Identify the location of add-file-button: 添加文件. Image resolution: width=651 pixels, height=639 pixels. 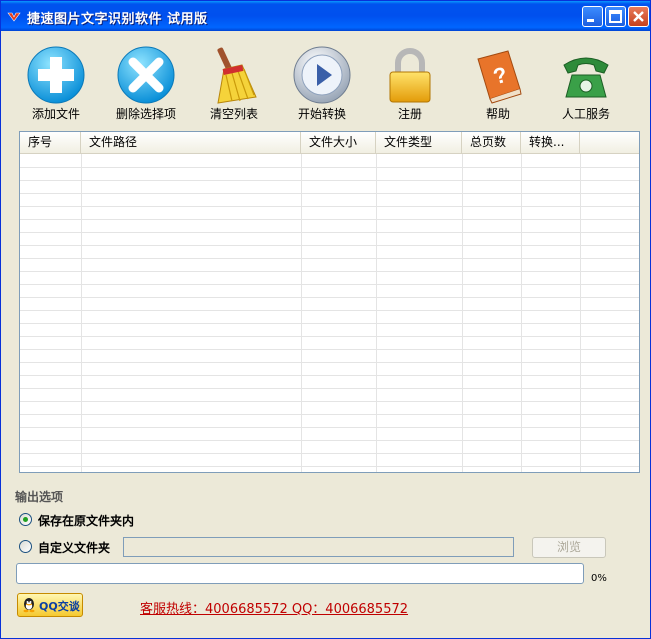
(56, 80).